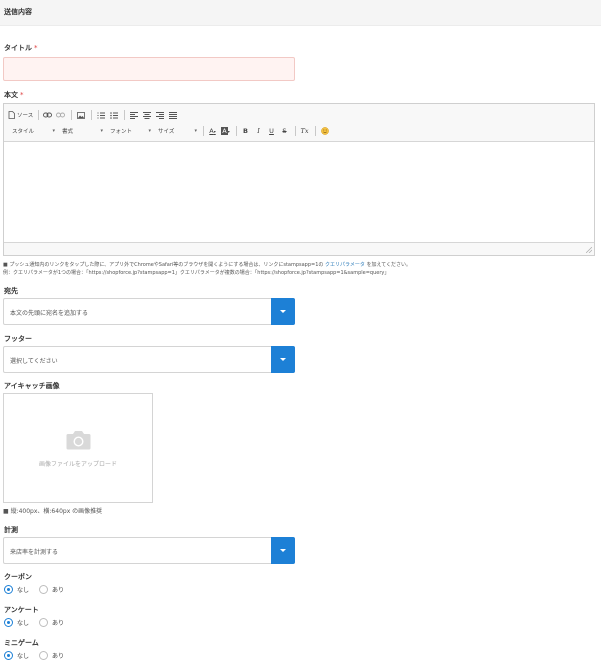  What do you see at coordinates (177, 131) in the screenshot?
I see `size-dropdown: サイズ ▾` at bounding box center [177, 131].